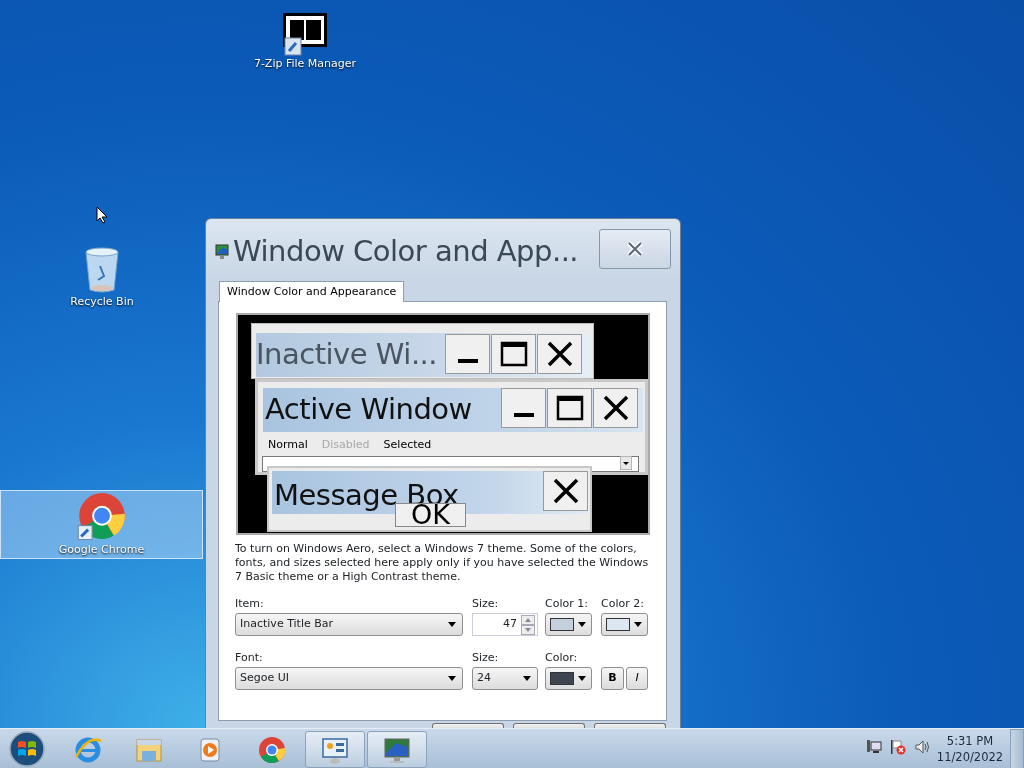 This screenshot has height=768, width=1024. Describe the element at coordinates (305, 34) in the screenshot. I see `archive-app-icon` at that location.